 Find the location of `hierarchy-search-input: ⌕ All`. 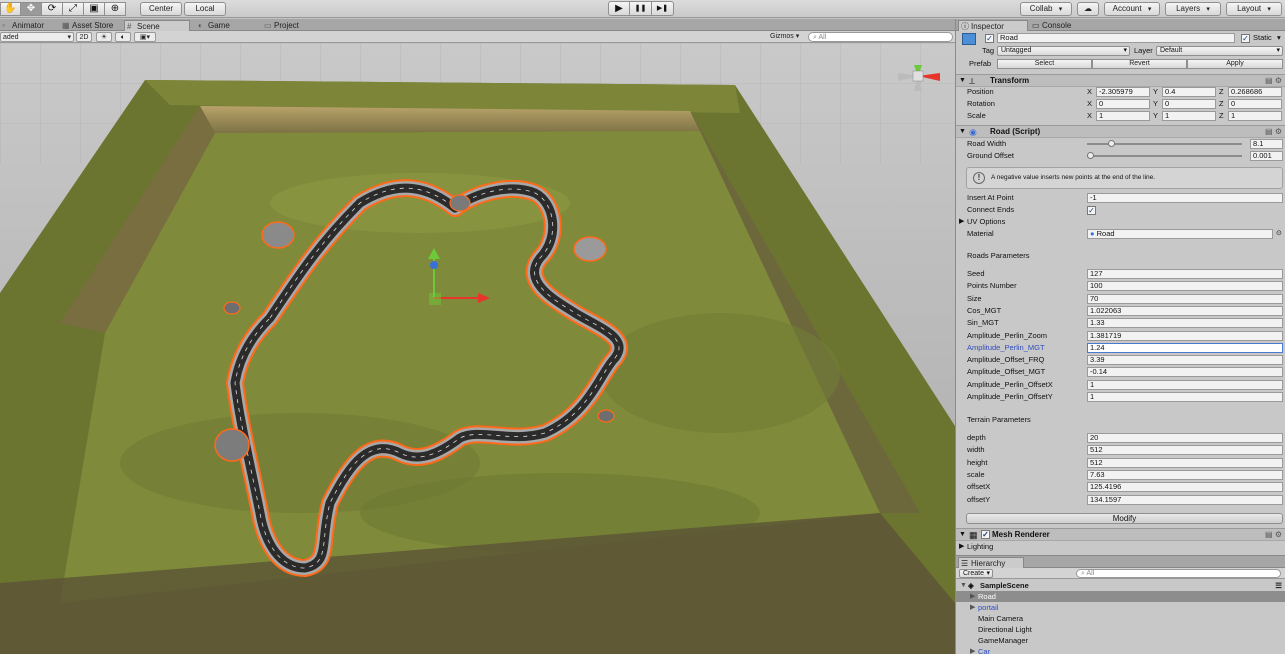

hierarchy-search-input: ⌕ All is located at coordinates (1178, 573).